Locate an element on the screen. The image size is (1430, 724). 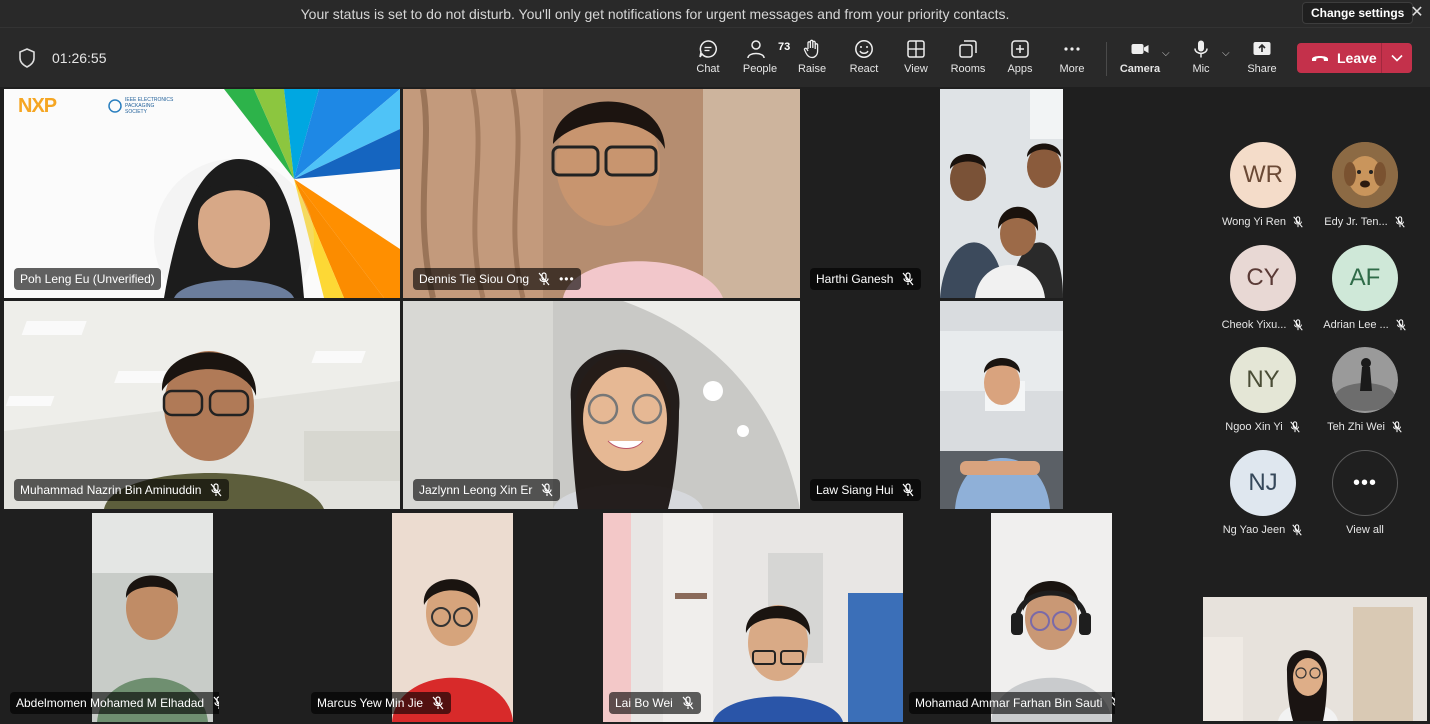
leave-main-button: Leave is located at coordinates (1339, 58).